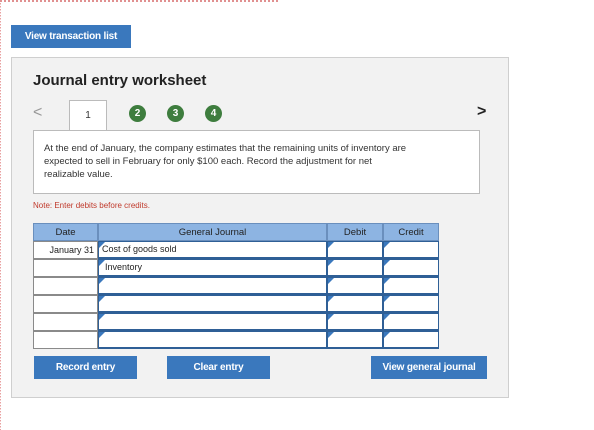  I want to click on record-entry-button: Record entry, so click(85, 367).